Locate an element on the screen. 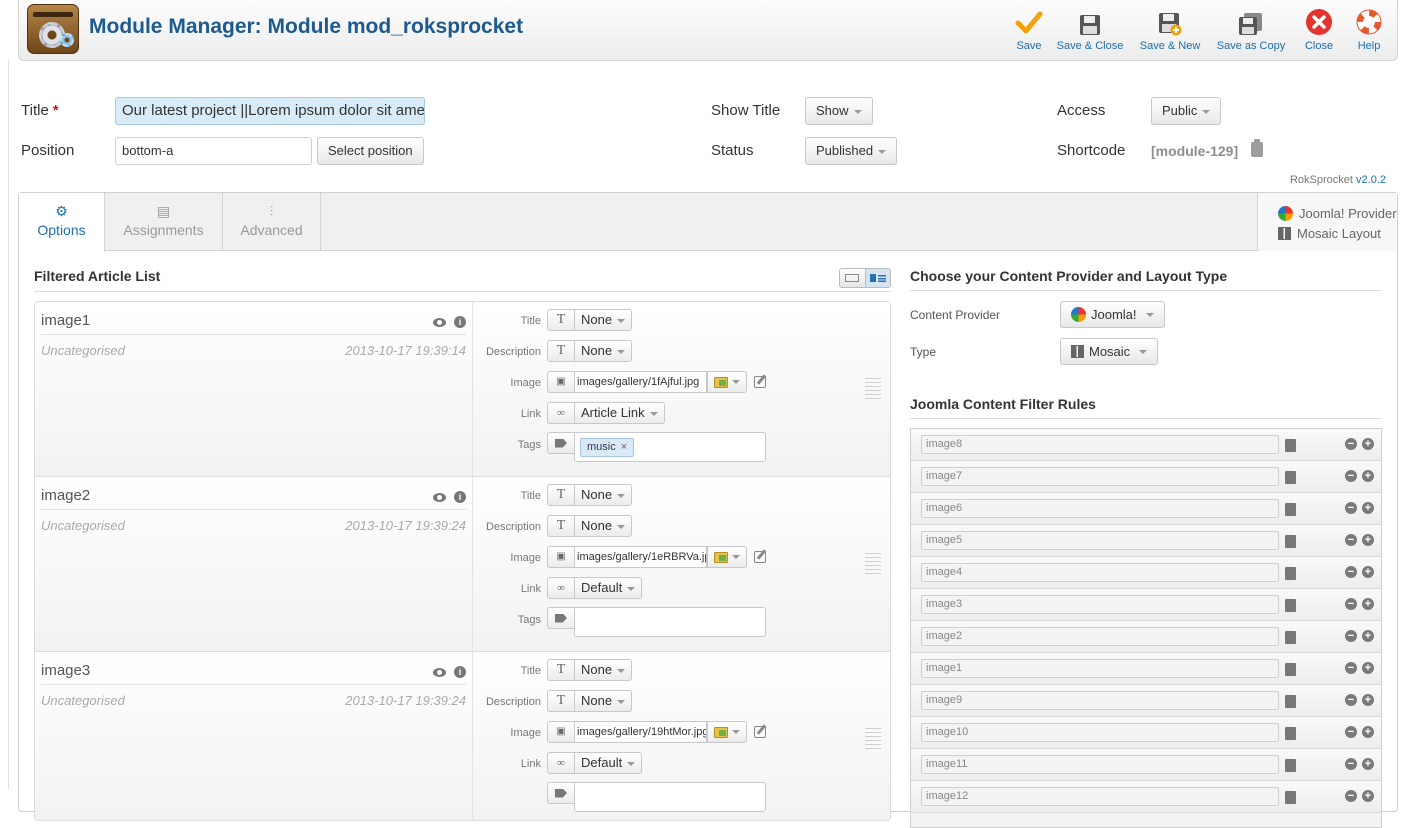  image-path-input: images/gallery/1fAjful.jpg is located at coordinates (640, 382).